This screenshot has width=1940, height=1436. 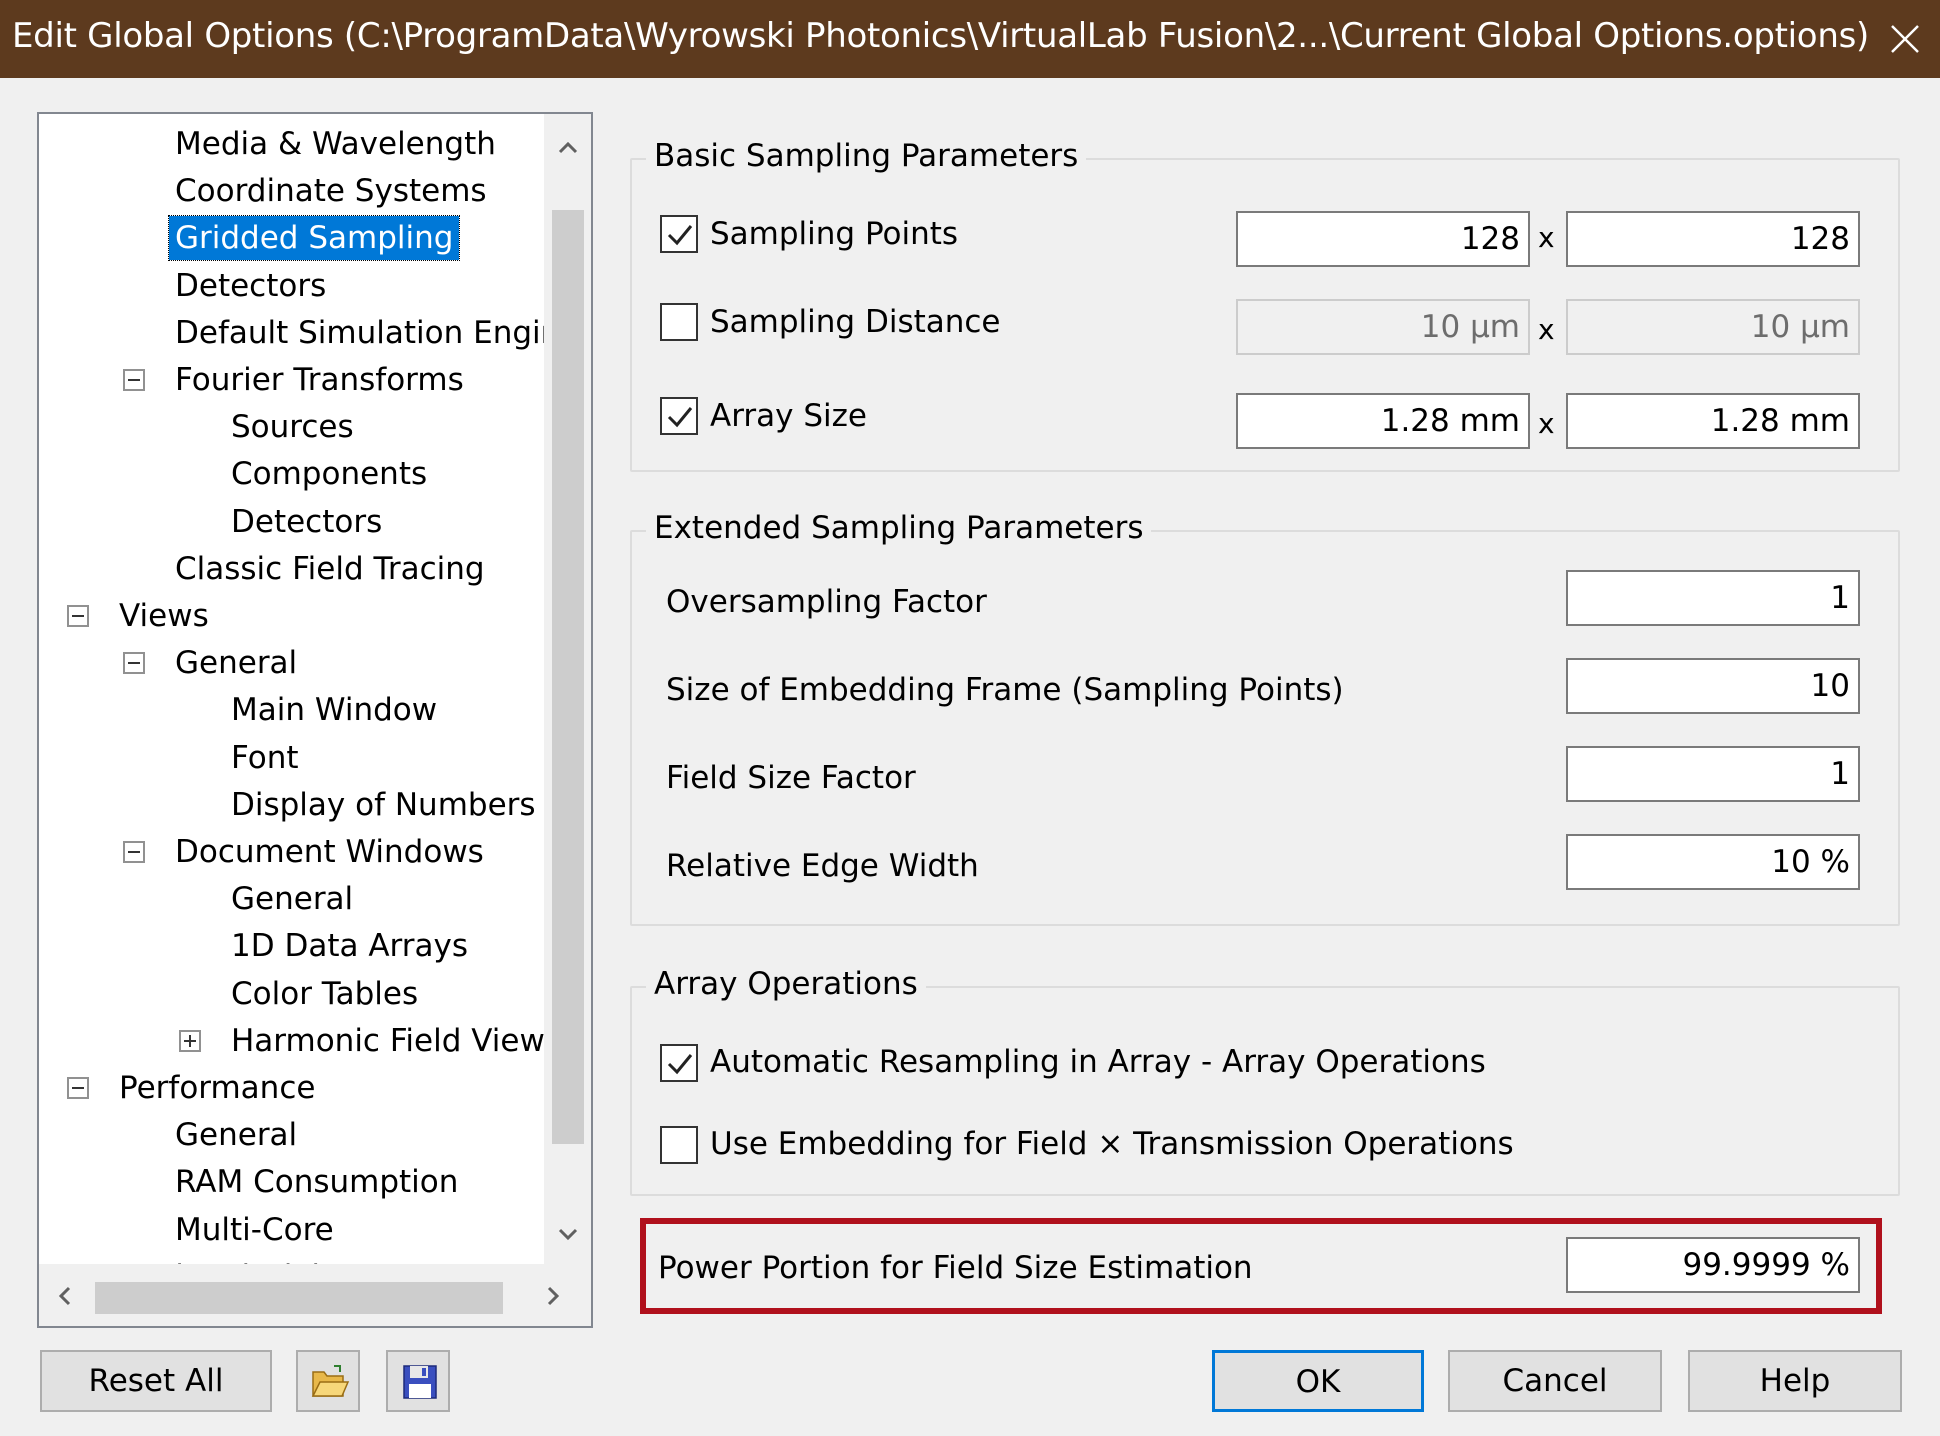 I want to click on use-embedding-checkbox, so click(x=679, y=1145).